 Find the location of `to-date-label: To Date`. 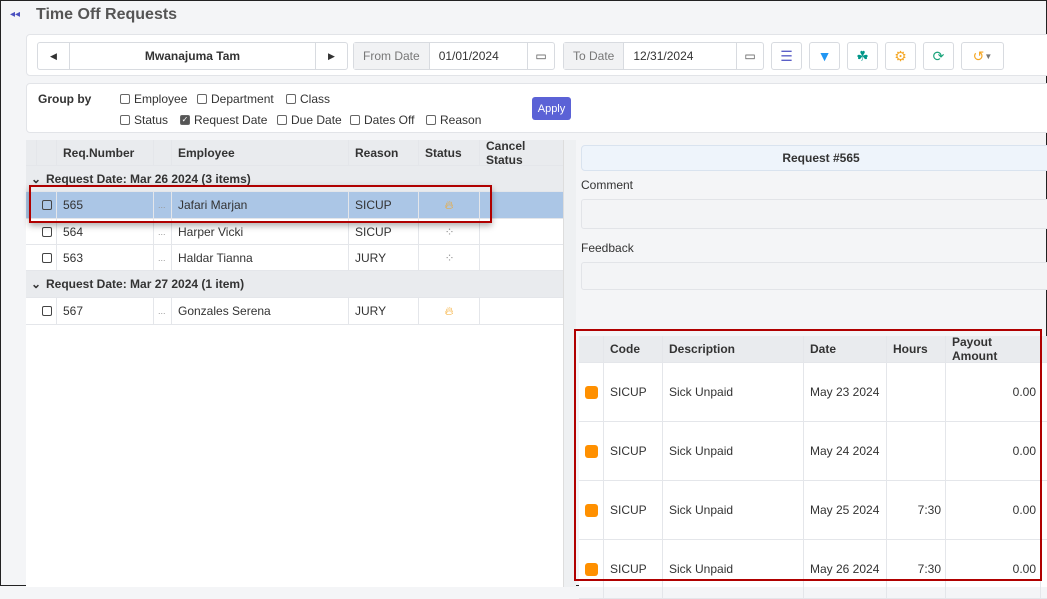

to-date-label: To Date is located at coordinates (594, 56).